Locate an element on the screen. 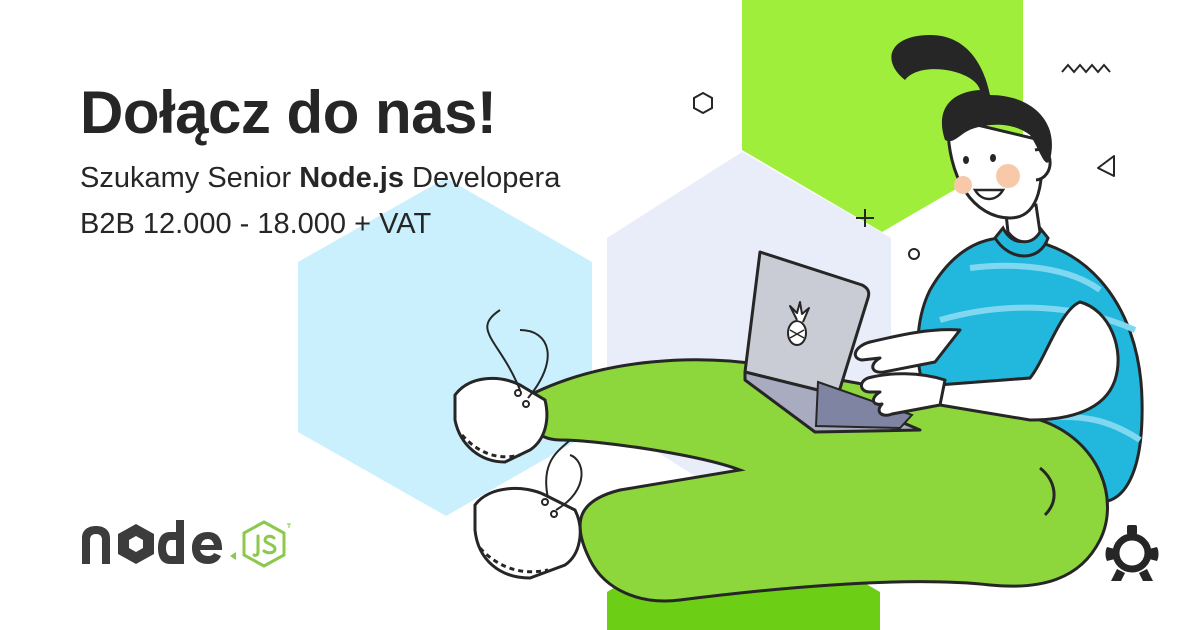  subheading-suffix: Developera is located at coordinates (482, 178).